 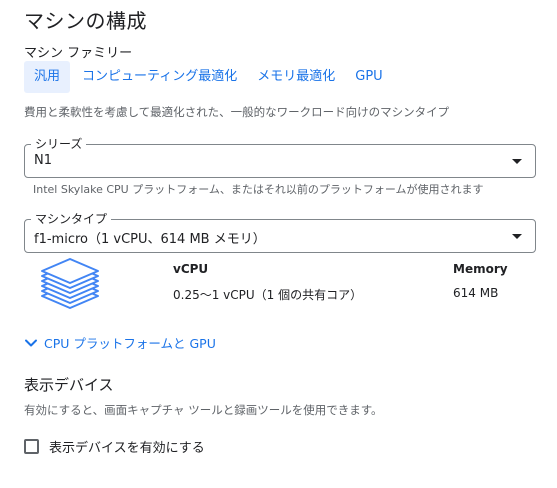 I want to click on machine-family-label: マシン ファミリー, so click(x=78, y=53).